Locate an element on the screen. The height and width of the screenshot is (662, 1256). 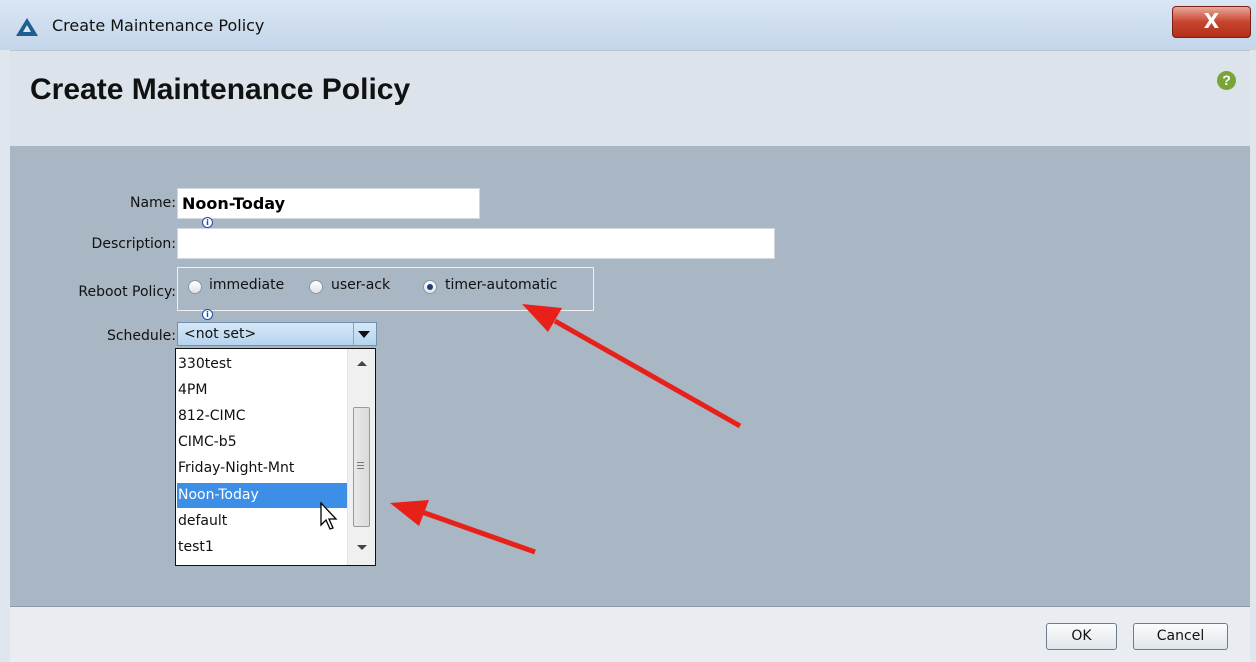
red-arrow-schedule is located at coordinates (463, 527).